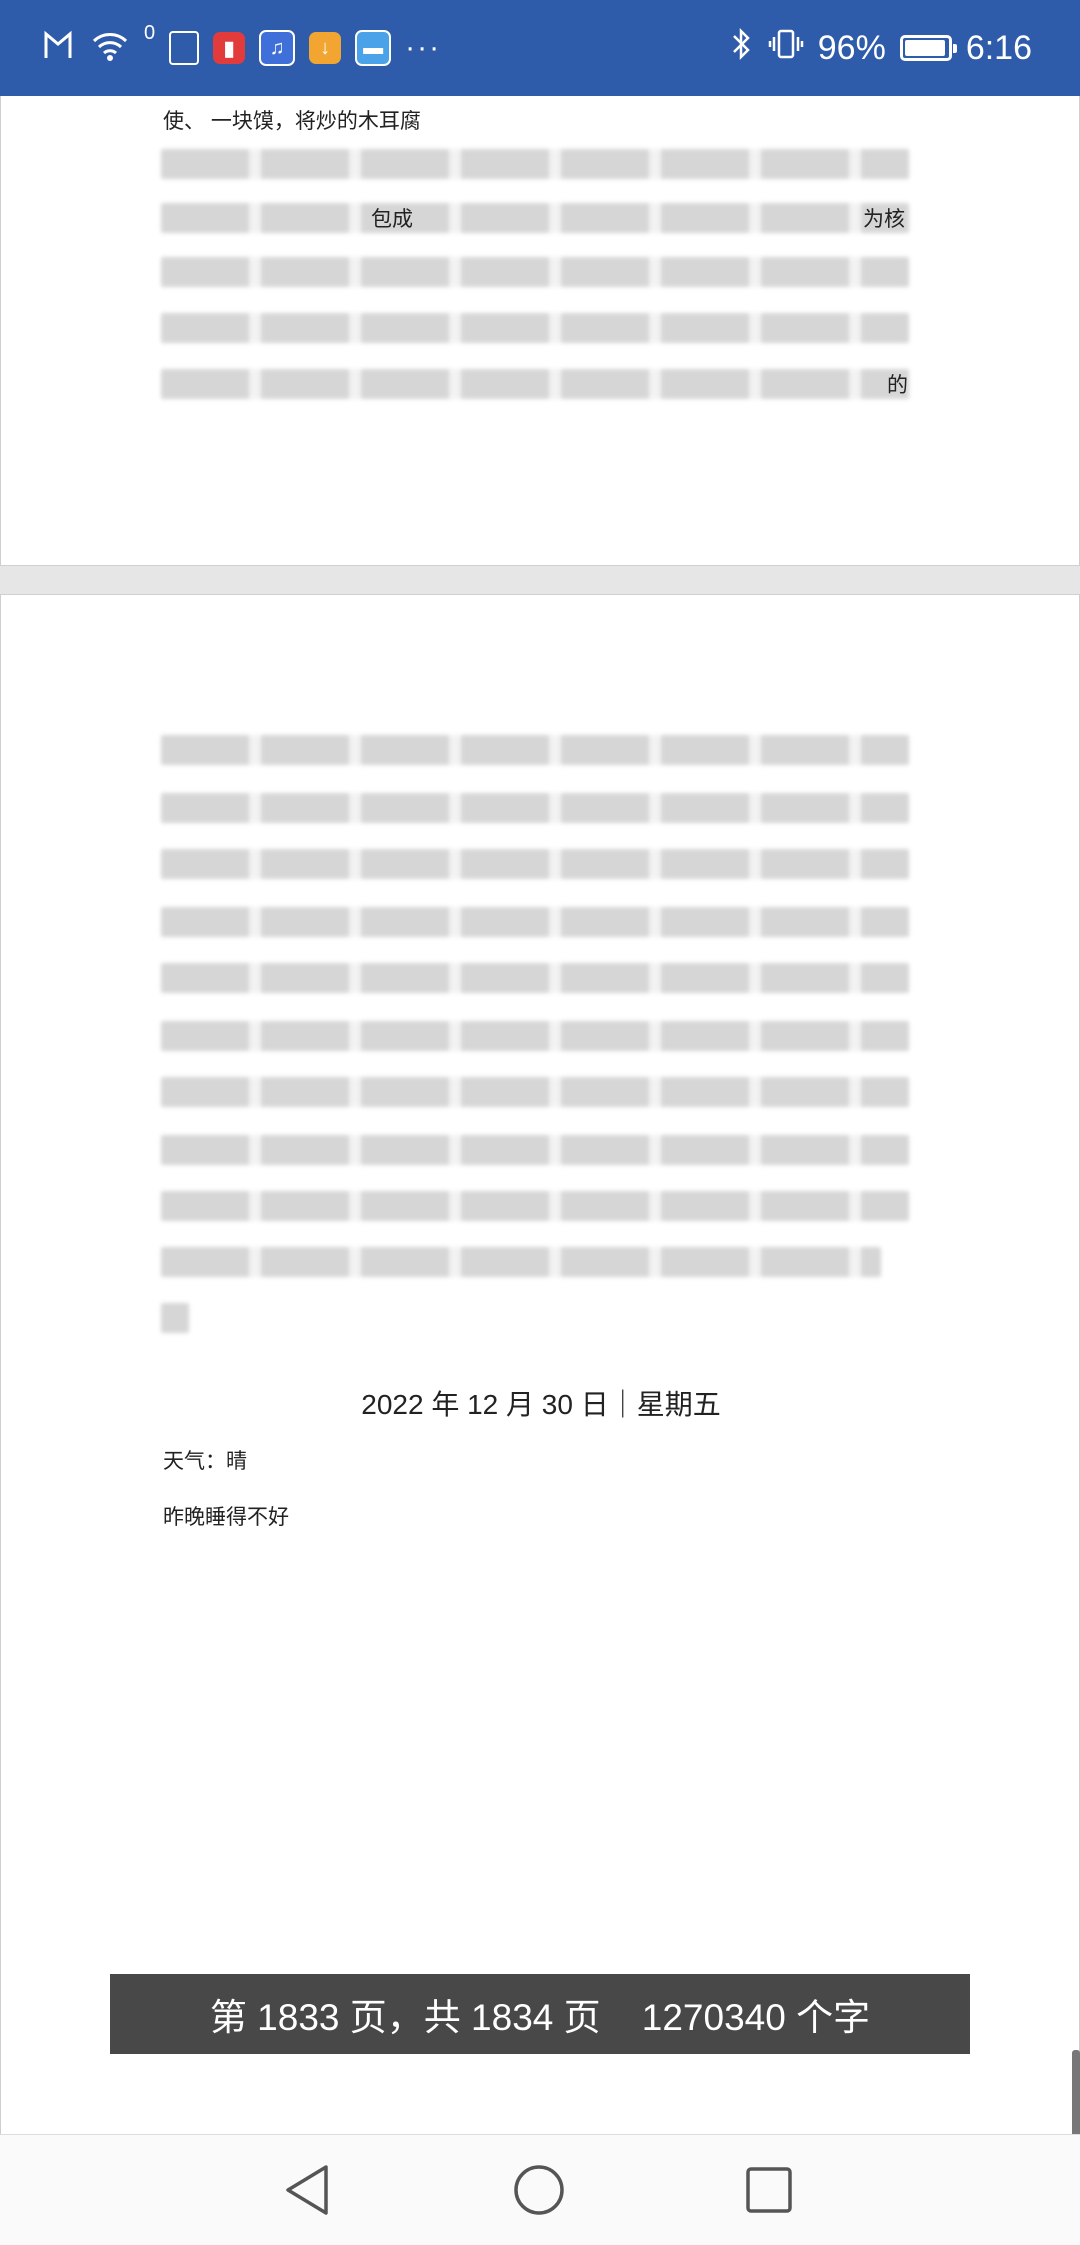 The height and width of the screenshot is (2245, 1080). I want to click on scrollbar-thumb, so click(1076, 2092).